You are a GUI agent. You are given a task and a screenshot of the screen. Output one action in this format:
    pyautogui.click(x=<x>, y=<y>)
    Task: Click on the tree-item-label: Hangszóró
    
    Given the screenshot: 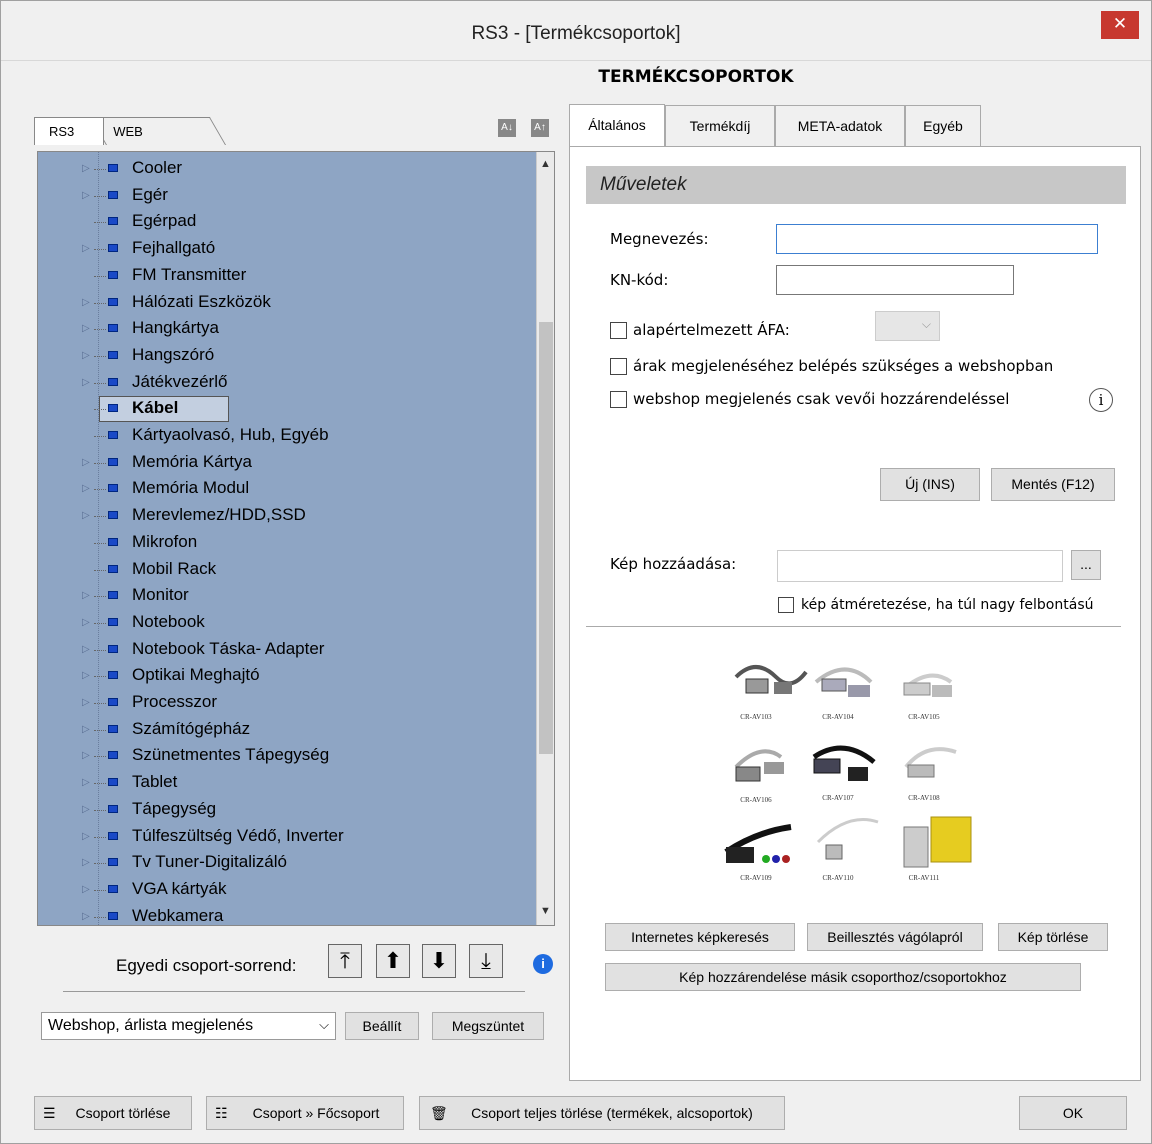 What is the action you would take?
    pyautogui.click(x=173, y=354)
    